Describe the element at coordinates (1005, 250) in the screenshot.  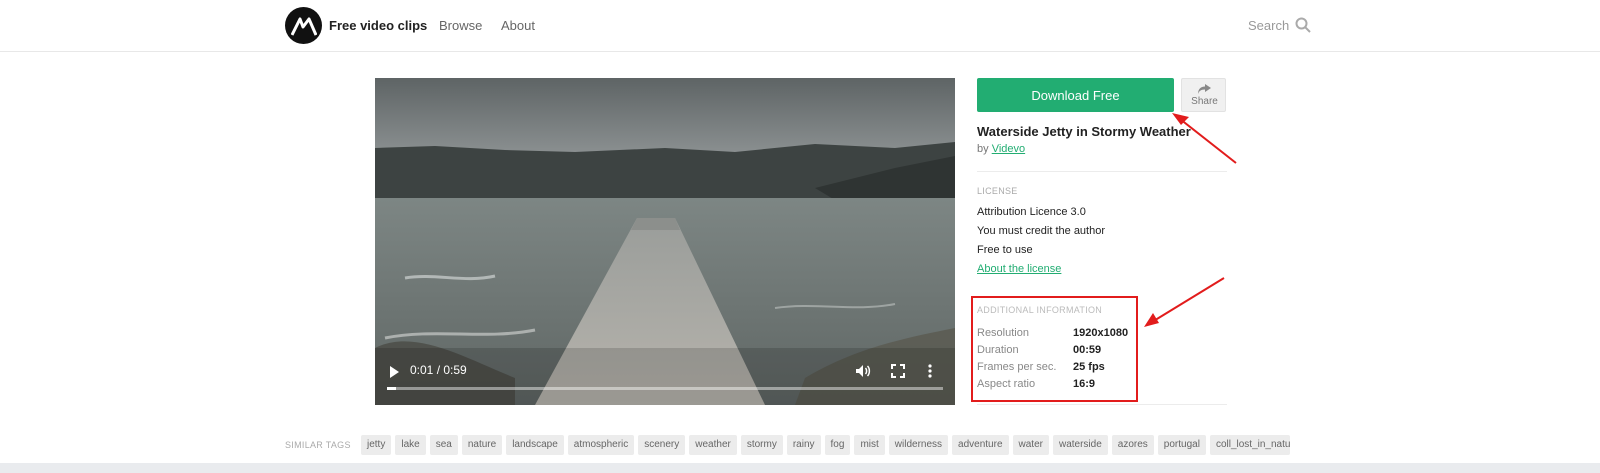
I see `license-cost: Free to use` at that location.